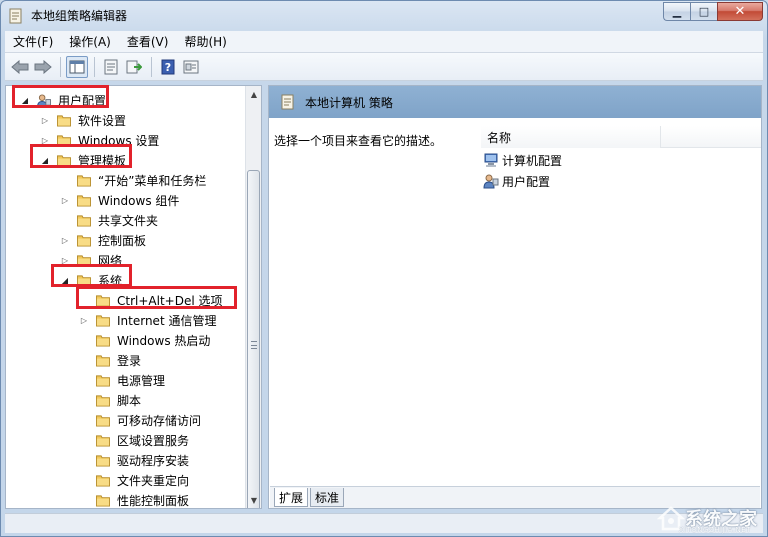 The height and width of the screenshot is (537, 768). I want to click on scrollbar-thumb, so click(253, 339).